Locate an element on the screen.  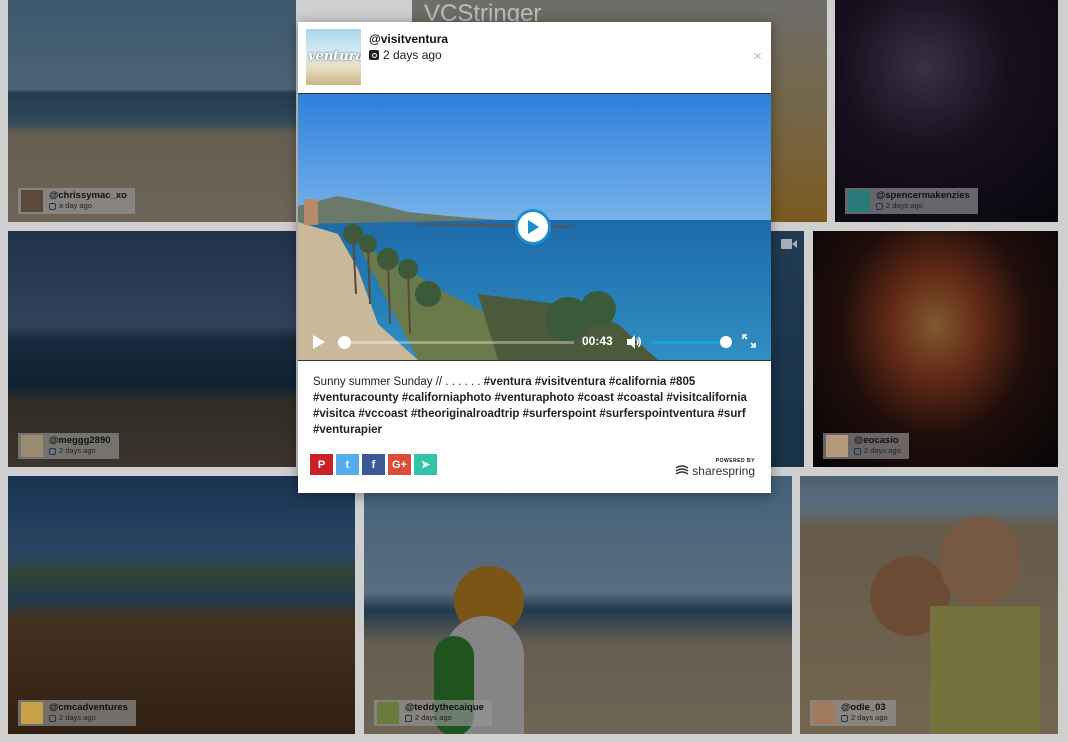
feed-tile-odie03: @odie_03 2 days ago is located at coordinates (929, 605).